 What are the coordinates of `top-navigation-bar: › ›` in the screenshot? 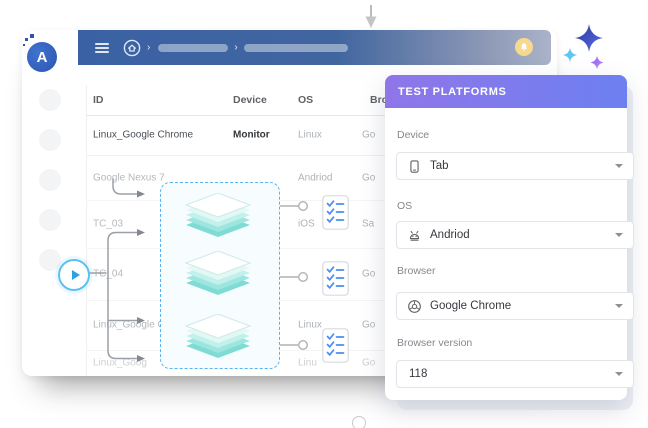 It's located at (314, 47).